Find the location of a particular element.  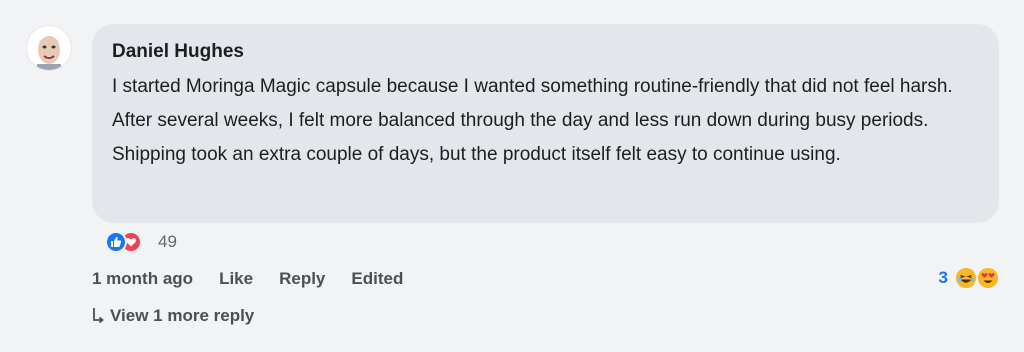

avatar is located at coordinates (49, 48).